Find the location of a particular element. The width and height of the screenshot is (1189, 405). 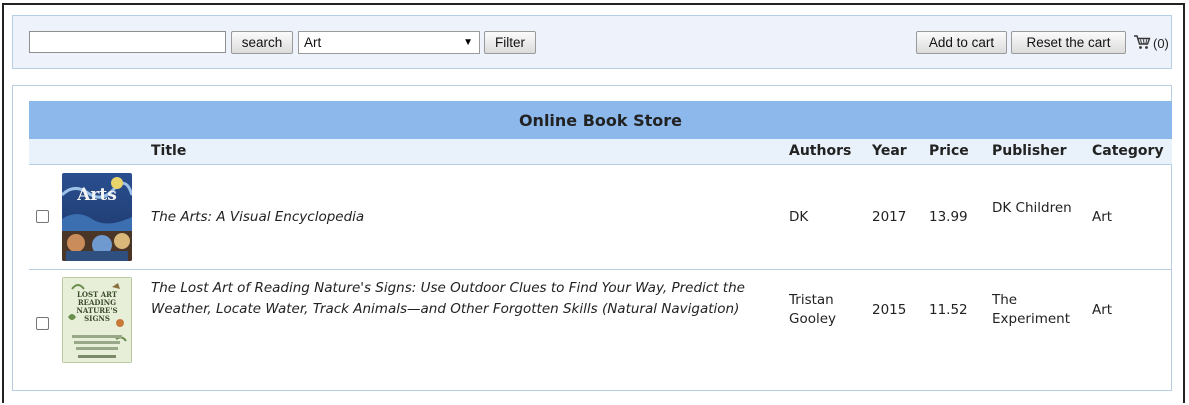

search-button: search is located at coordinates (262, 42).